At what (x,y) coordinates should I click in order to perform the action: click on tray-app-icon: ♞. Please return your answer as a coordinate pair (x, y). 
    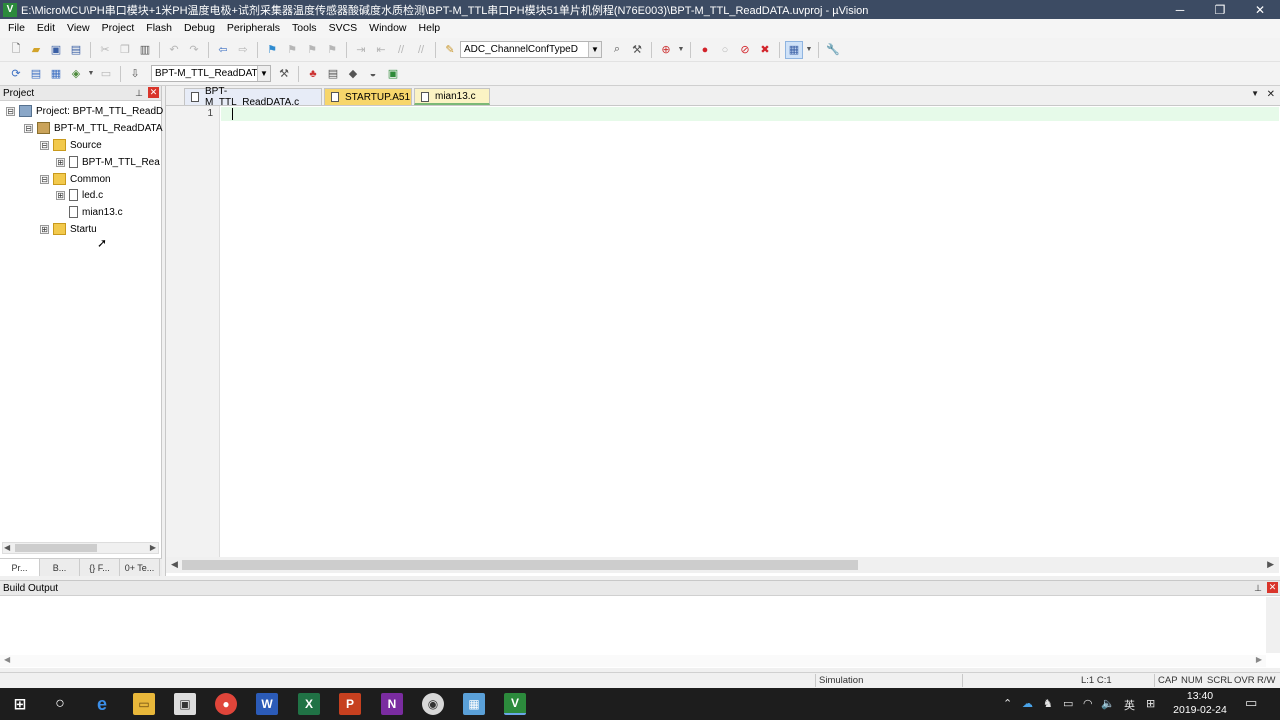
    Looking at the image, I should click on (1048, 703).